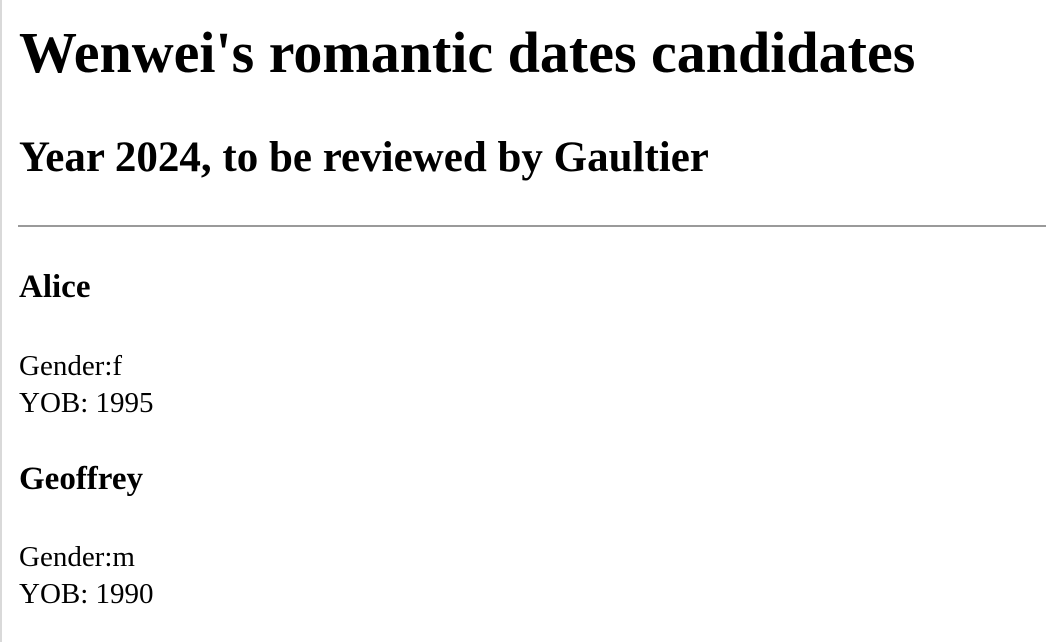  What do you see at coordinates (55, 287) in the screenshot?
I see `candidate-name: Alice` at bounding box center [55, 287].